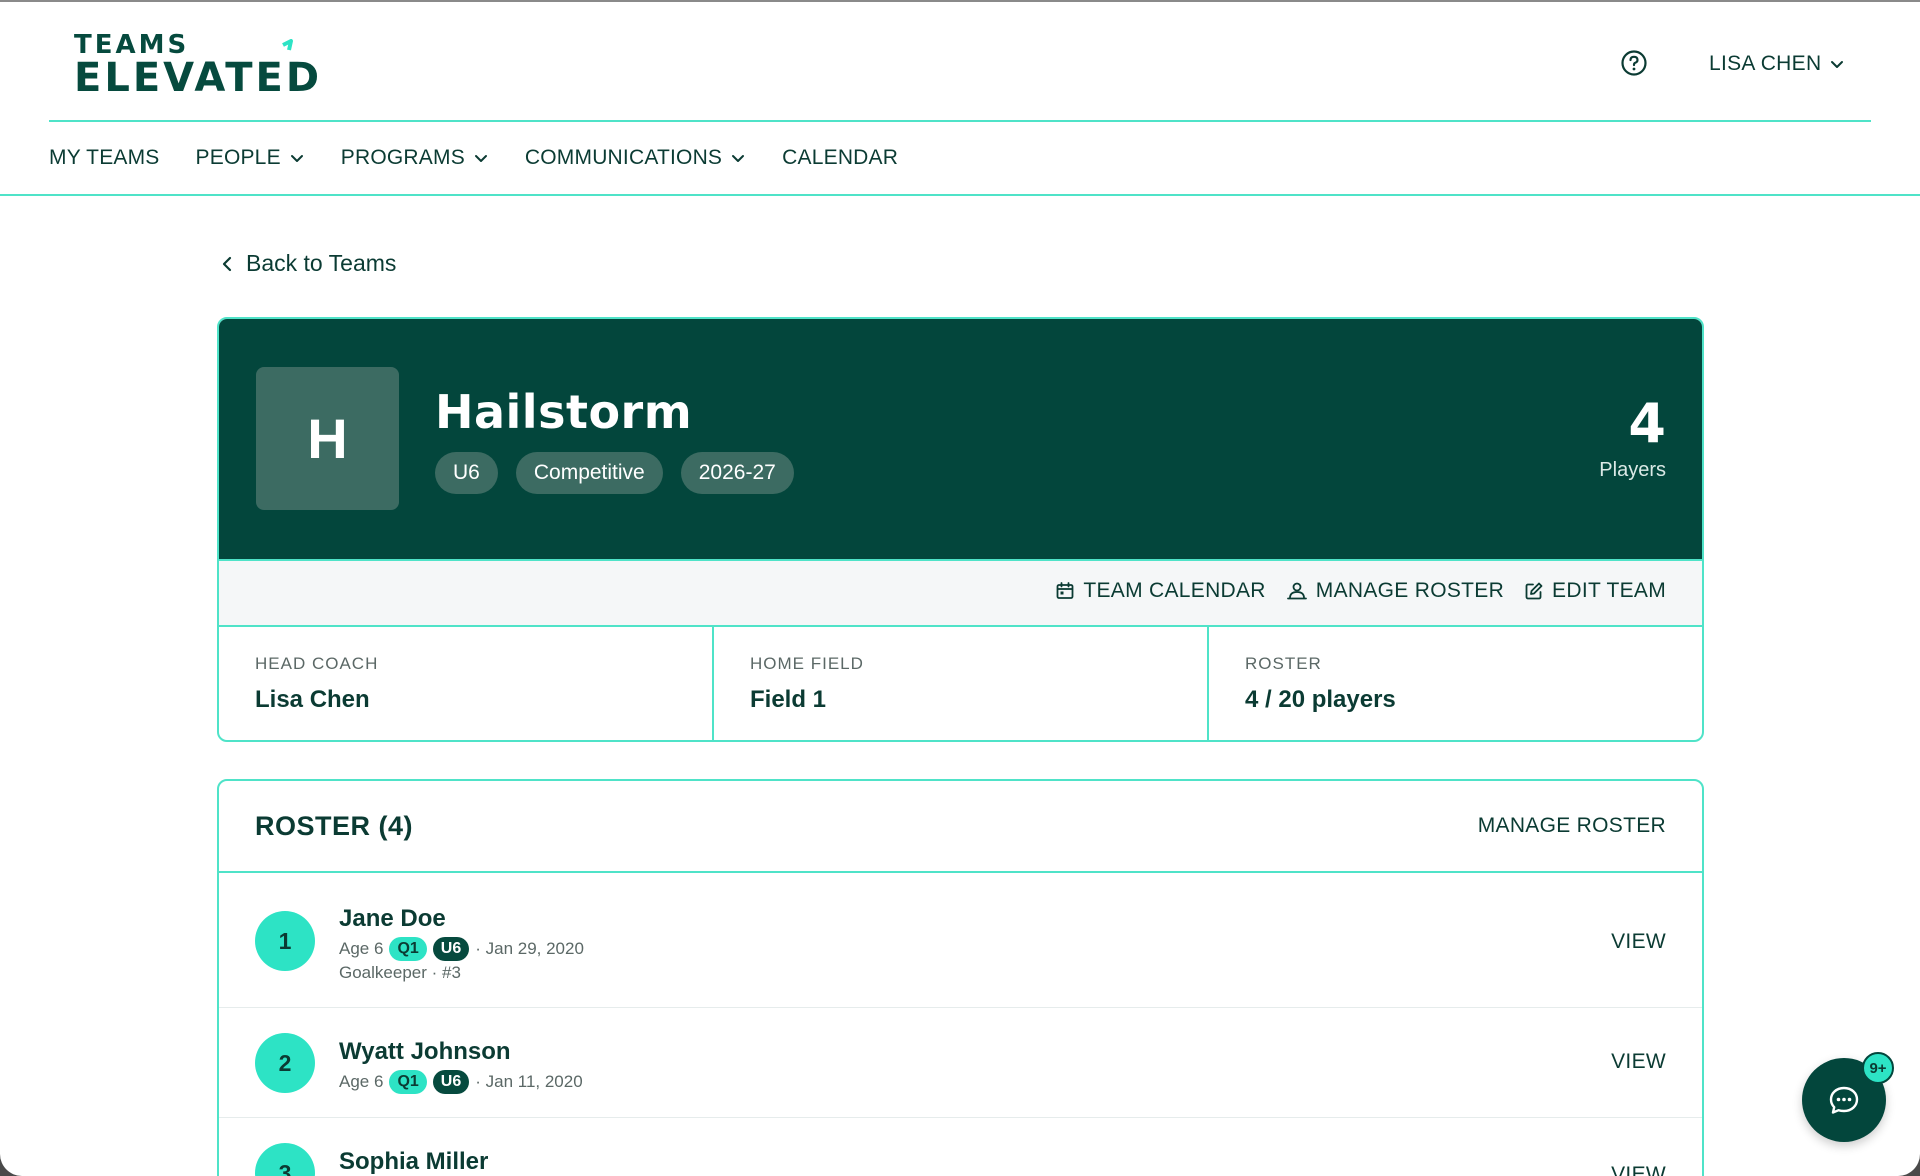 This screenshot has width=1920, height=1176. Describe the element at coordinates (466, 473) in the screenshot. I see `tag-age-group: U6` at that location.